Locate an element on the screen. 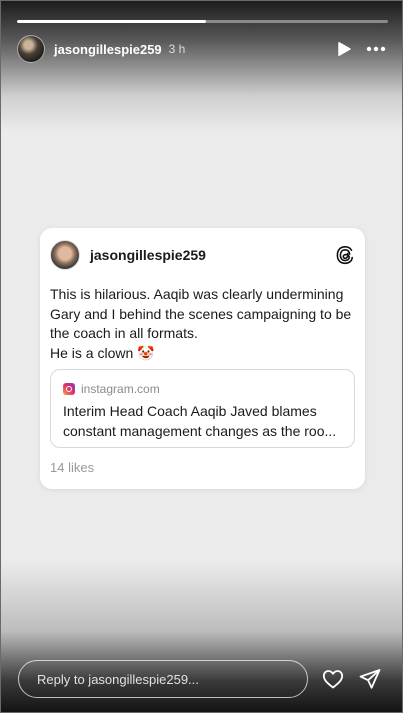 Image resolution: width=403 pixels, height=713 pixels. story-avatar is located at coordinates (31, 49).